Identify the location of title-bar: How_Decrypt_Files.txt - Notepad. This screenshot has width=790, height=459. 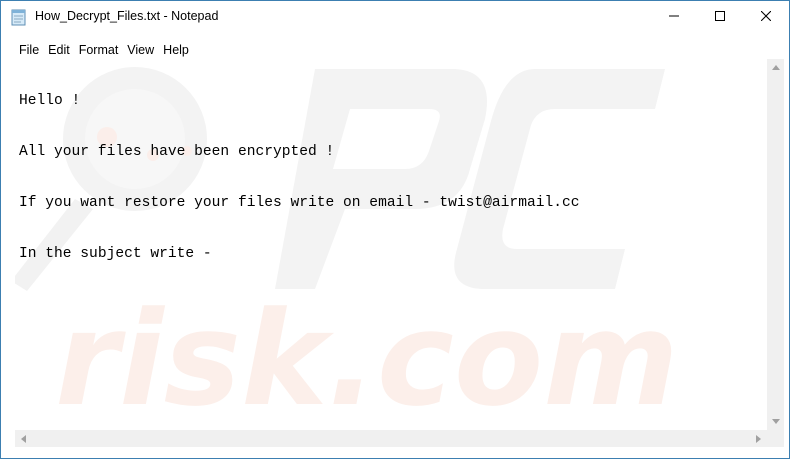
(395, 17).